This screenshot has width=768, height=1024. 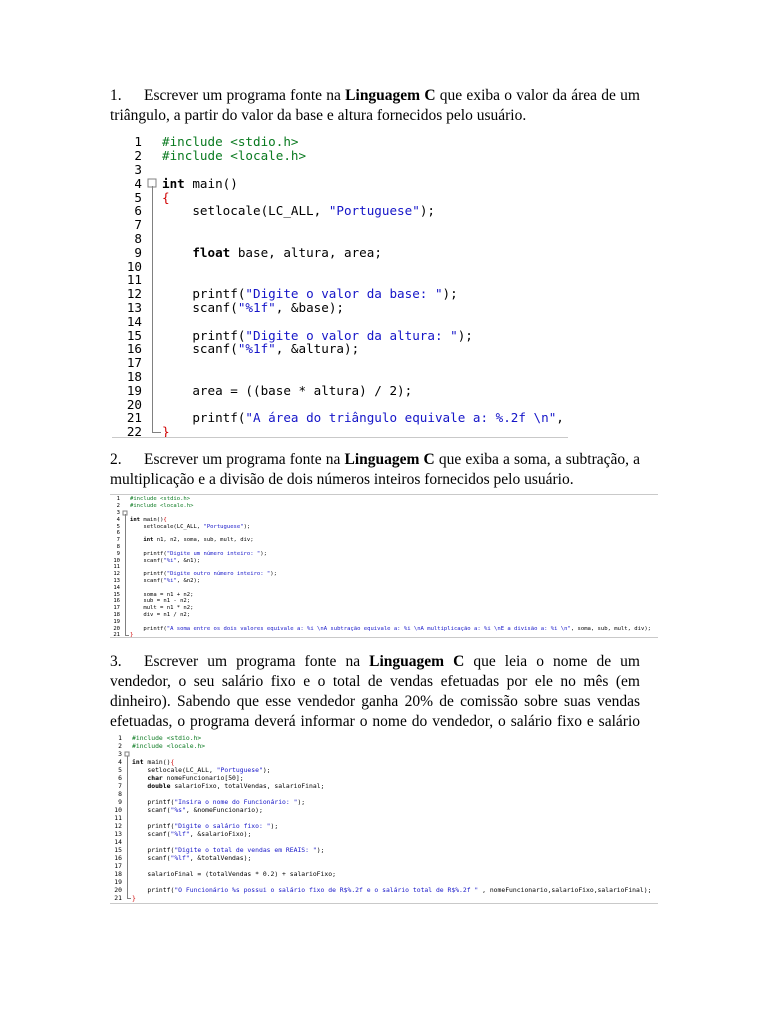 What do you see at coordinates (118, 898) in the screenshot?
I see `line-number: 21` at bounding box center [118, 898].